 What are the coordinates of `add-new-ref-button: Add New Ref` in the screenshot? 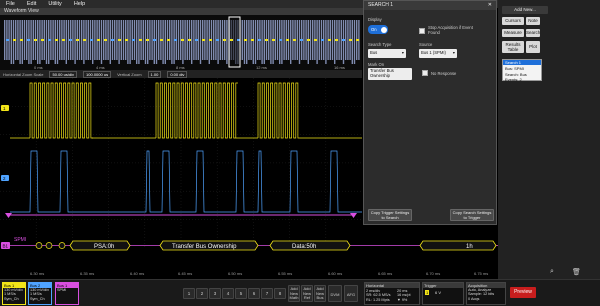 It's located at (307, 293).